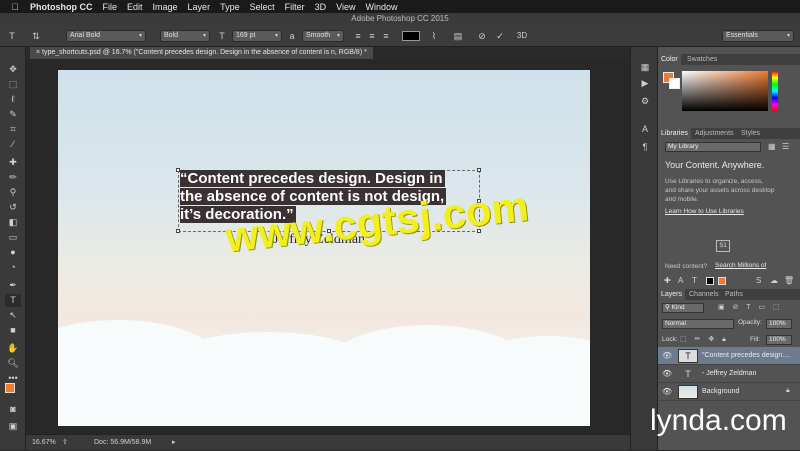 The image size is (800, 451). Describe the element at coordinates (667, 280) in the screenshot. I see `add-graphic-icon: ✚` at that location.